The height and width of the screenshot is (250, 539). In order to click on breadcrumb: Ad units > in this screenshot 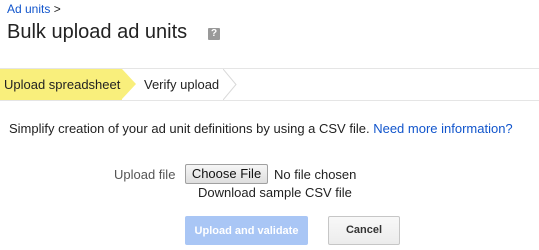, I will do `click(34, 9)`.